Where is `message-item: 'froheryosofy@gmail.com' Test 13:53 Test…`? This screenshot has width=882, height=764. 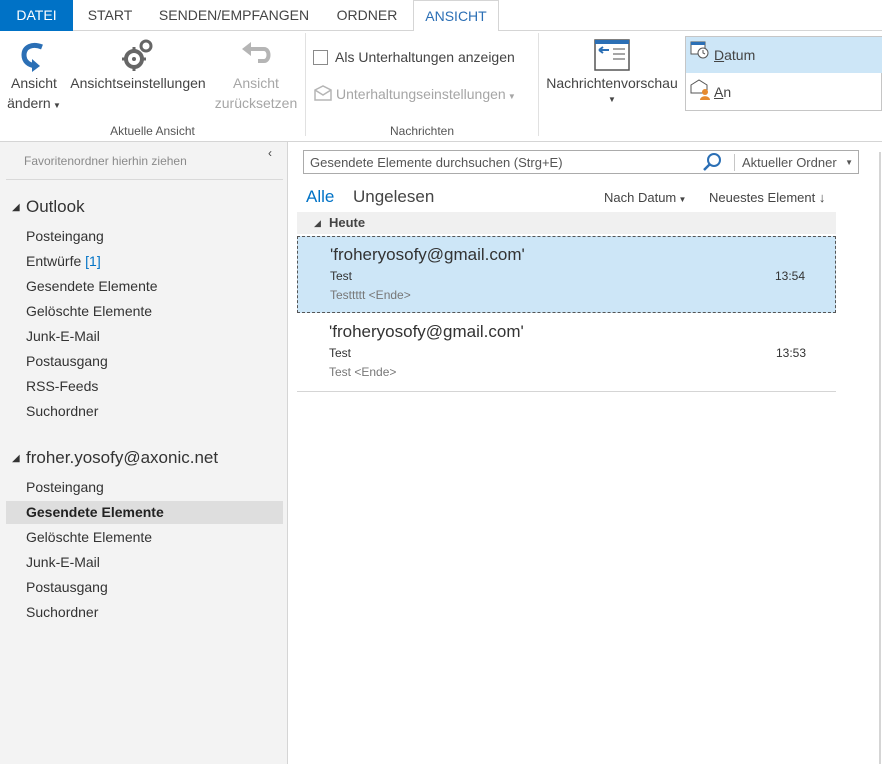
message-item: 'froheryosofy@gmail.com' Test 13:53 Test… is located at coordinates (566, 352).